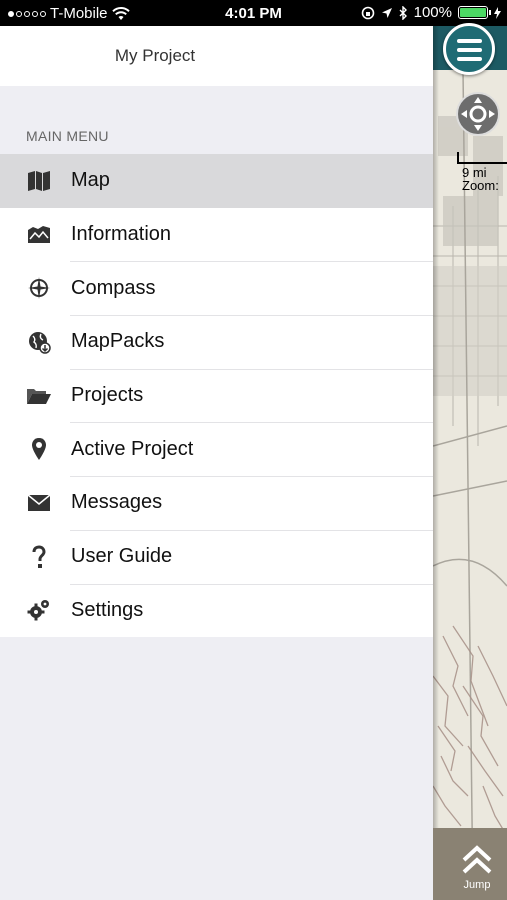  Describe the element at coordinates (477, 885) in the screenshot. I see `jump-label: Jump` at that location.